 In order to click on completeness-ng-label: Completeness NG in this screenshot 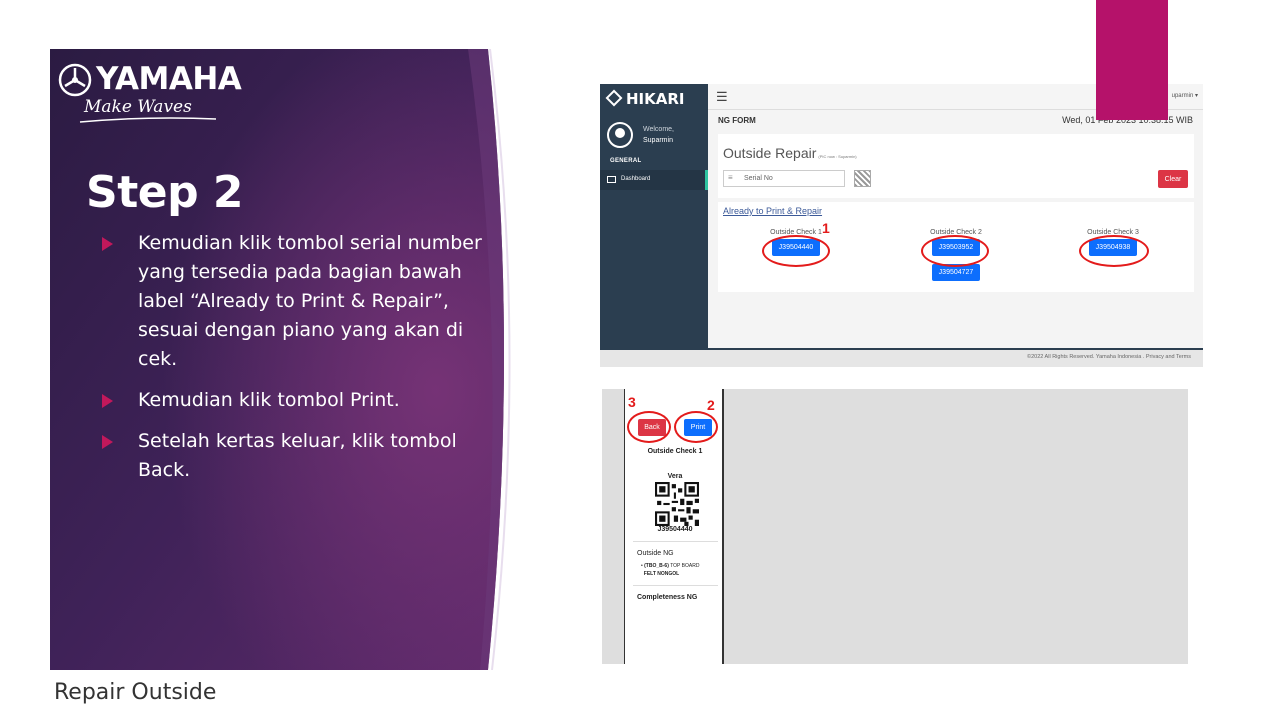, I will do `click(667, 597)`.